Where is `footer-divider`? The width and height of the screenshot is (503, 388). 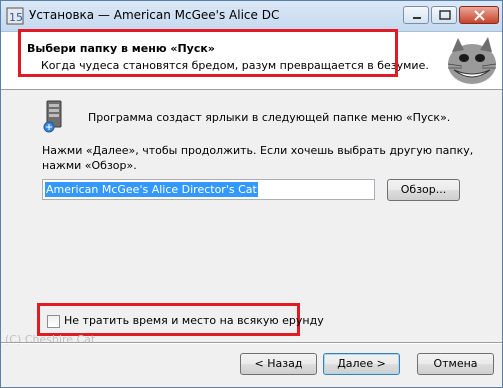 footer-divider is located at coordinates (251, 343).